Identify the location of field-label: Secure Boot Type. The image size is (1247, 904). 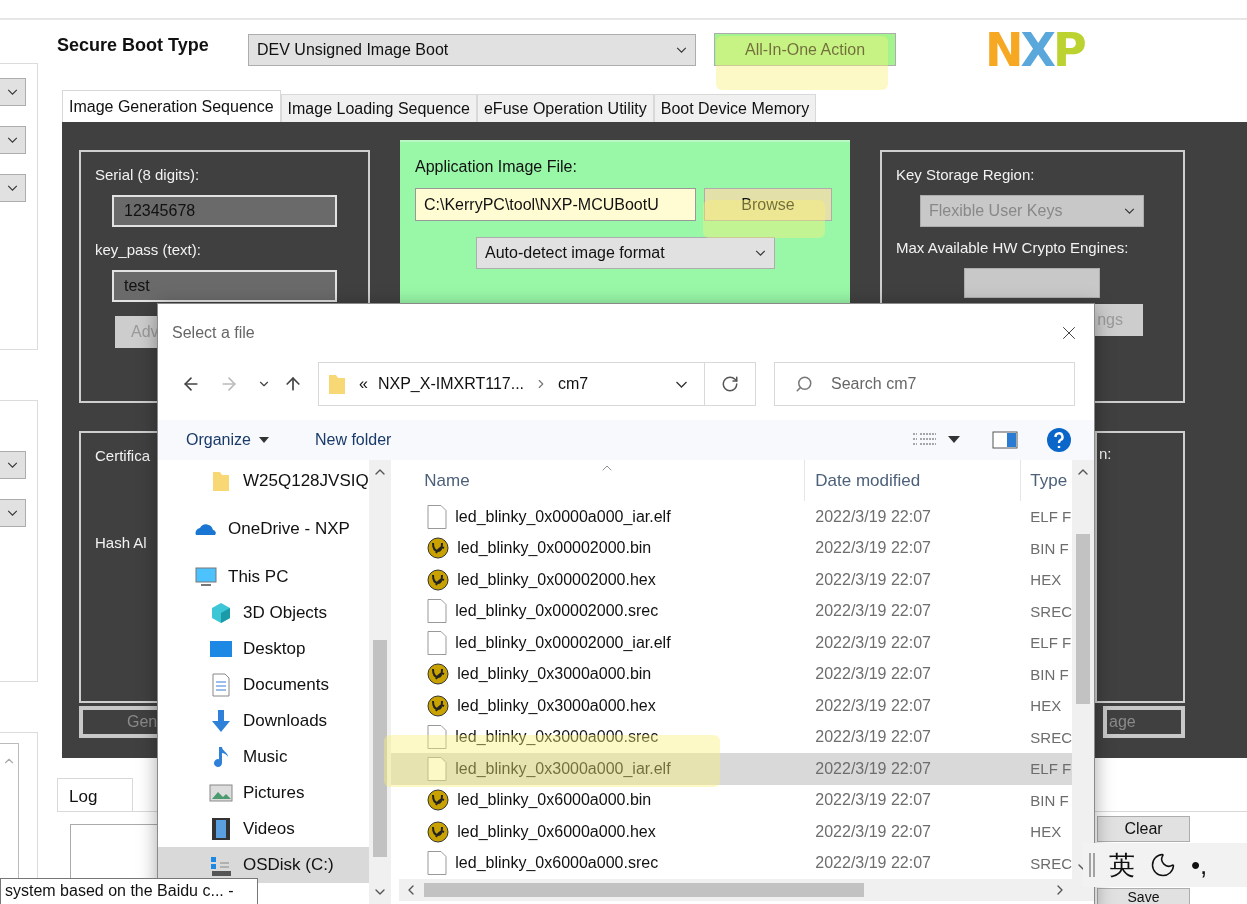
(133, 45).